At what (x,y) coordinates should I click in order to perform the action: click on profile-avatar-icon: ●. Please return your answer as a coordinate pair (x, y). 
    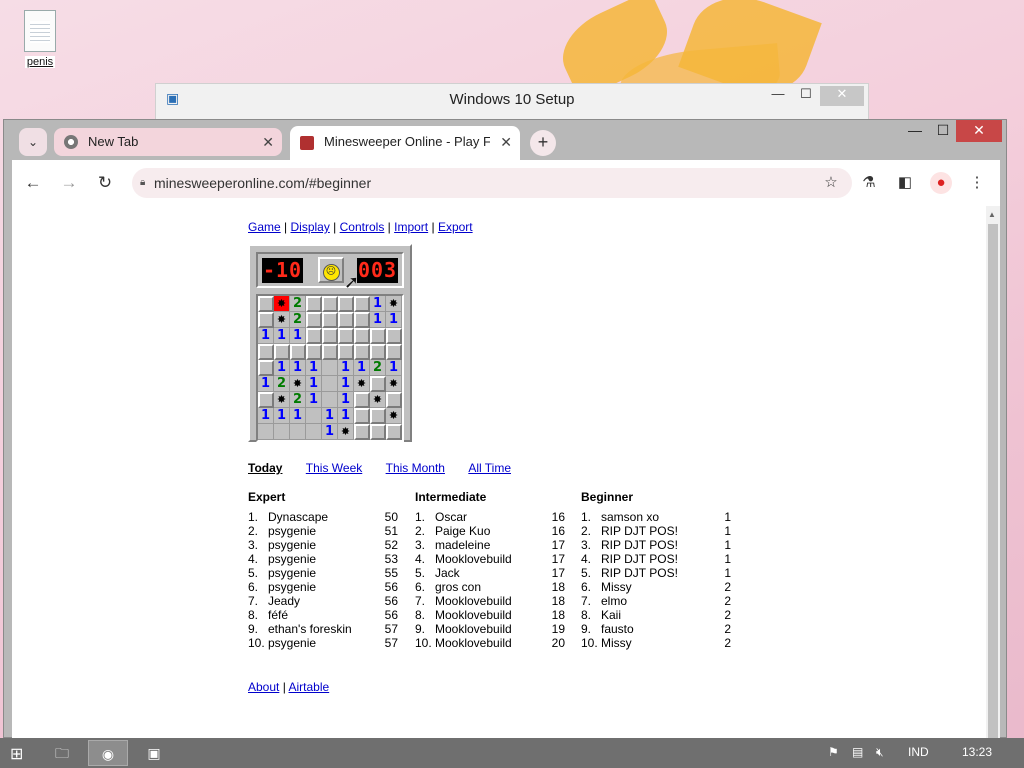
    Looking at the image, I should click on (941, 183).